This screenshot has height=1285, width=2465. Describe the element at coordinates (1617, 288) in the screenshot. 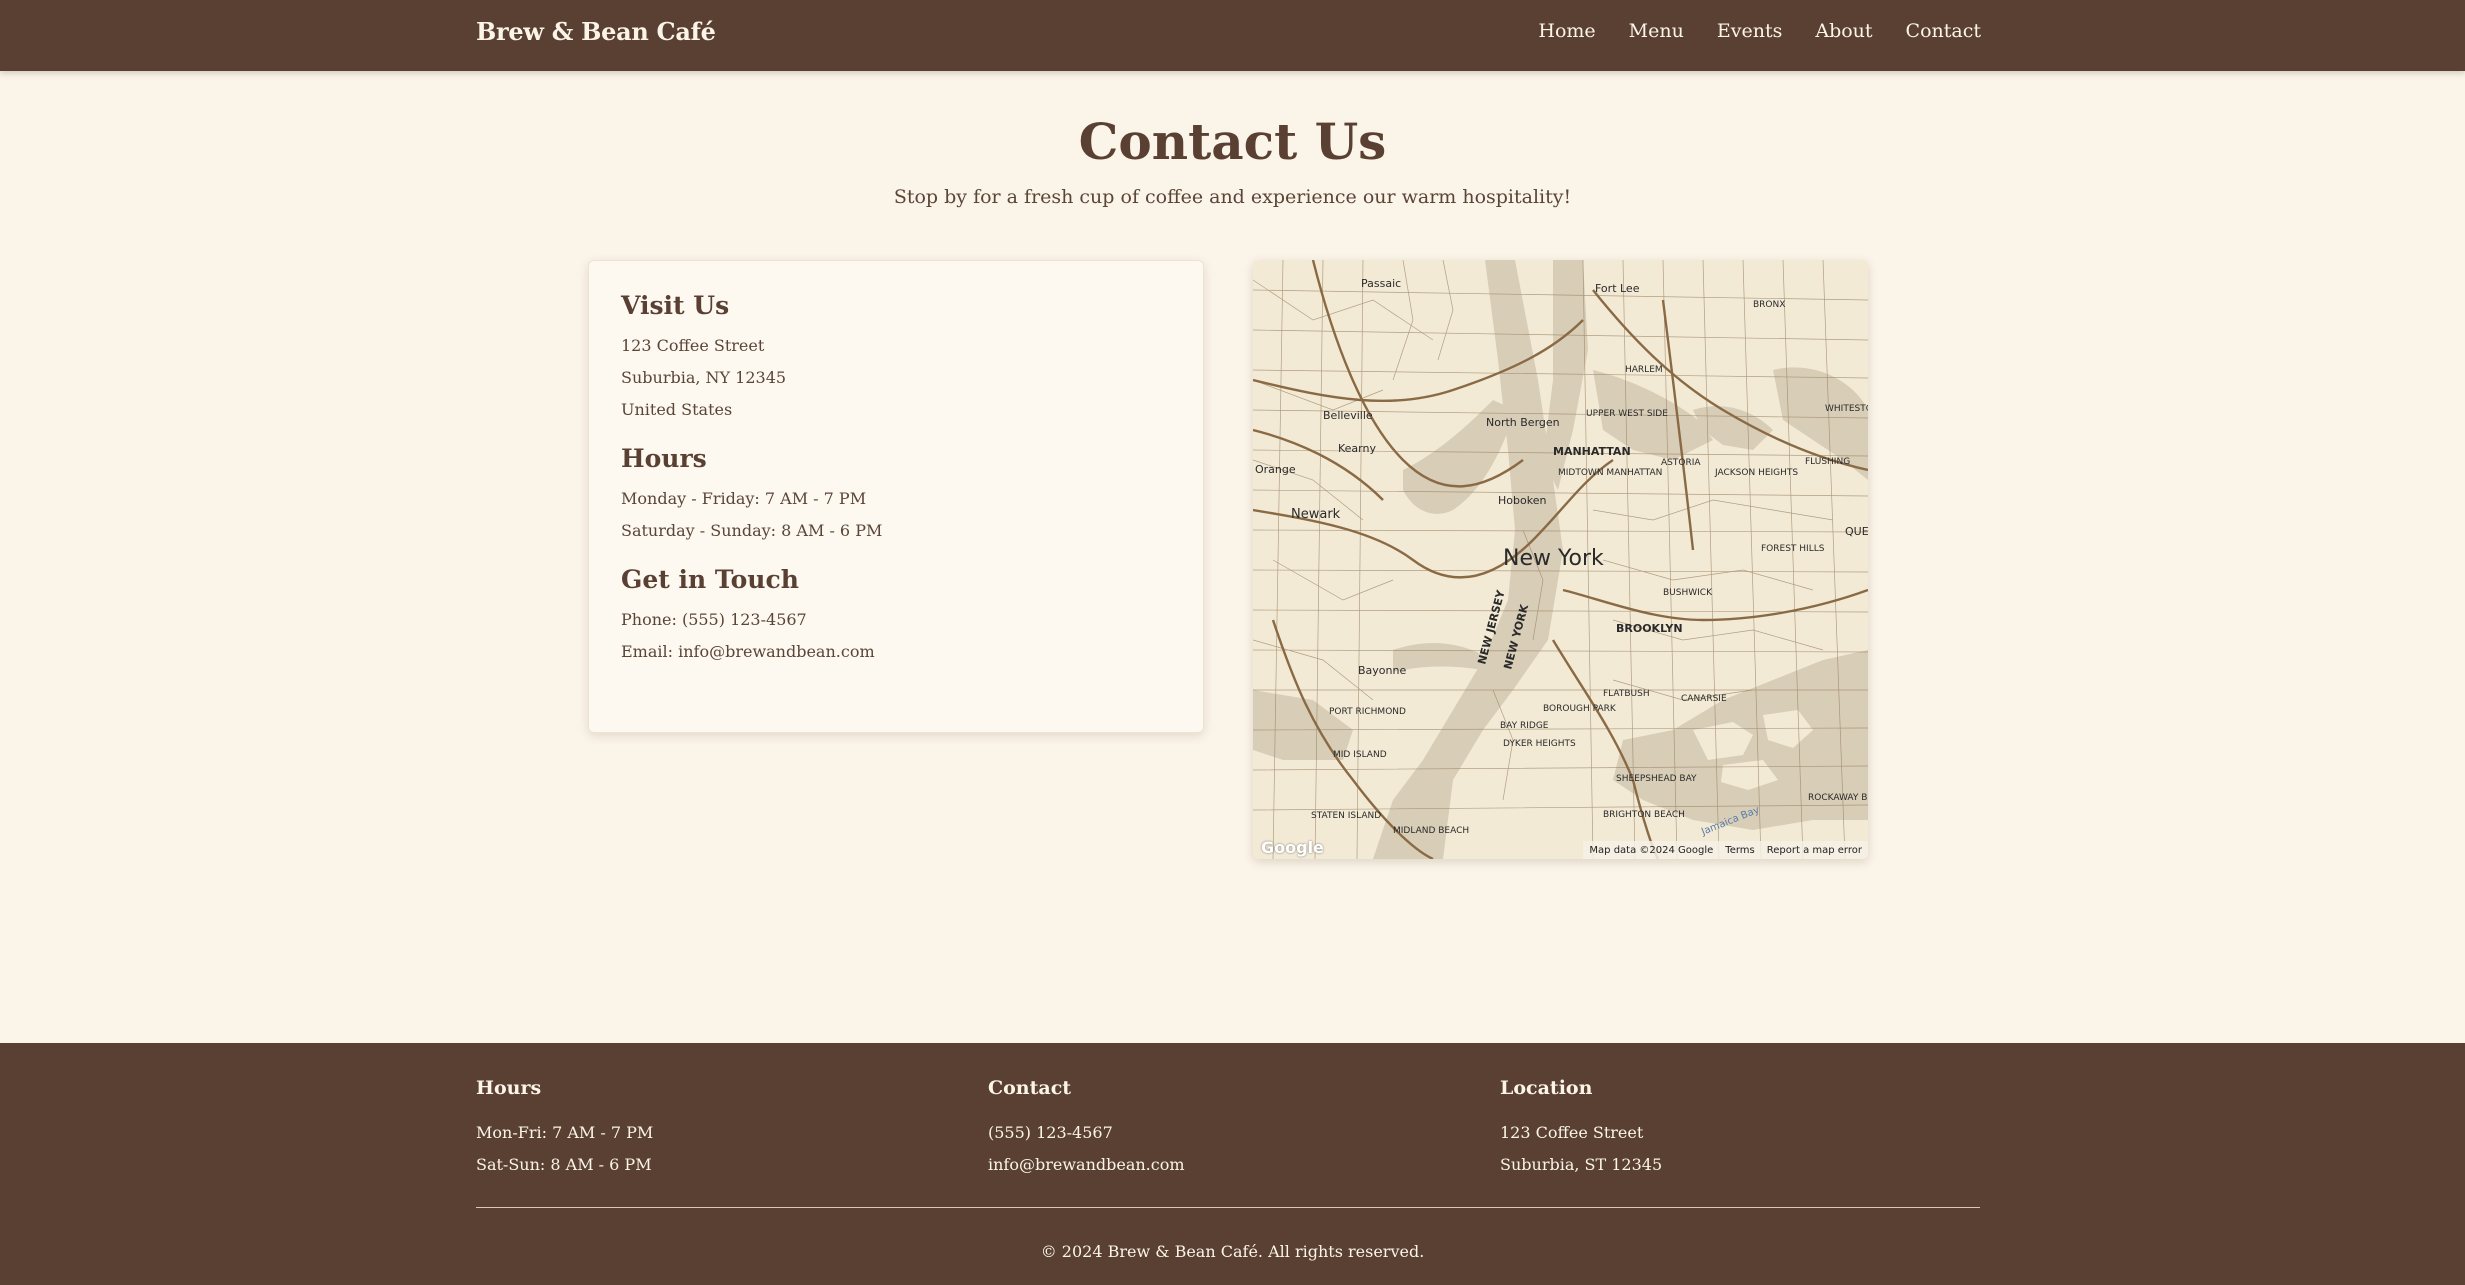

I see `map-label-fort-lee: Fort Lee` at that location.